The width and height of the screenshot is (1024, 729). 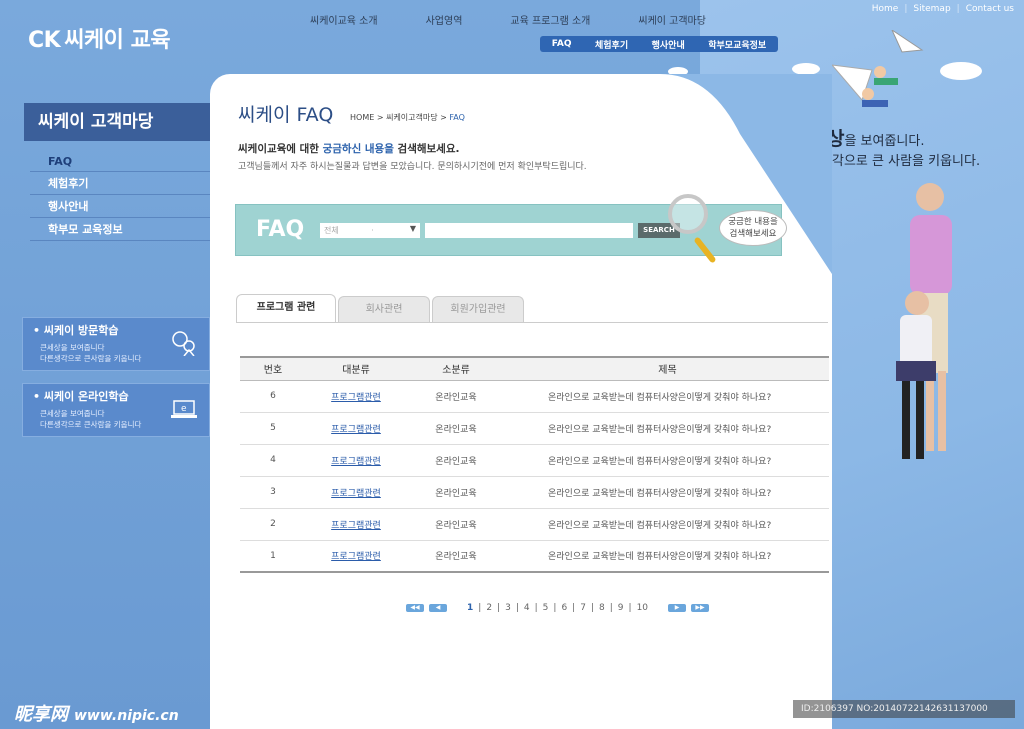 What do you see at coordinates (120, 162) in the screenshot?
I see `sidebar-item-faq: FAQ` at bounding box center [120, 162].